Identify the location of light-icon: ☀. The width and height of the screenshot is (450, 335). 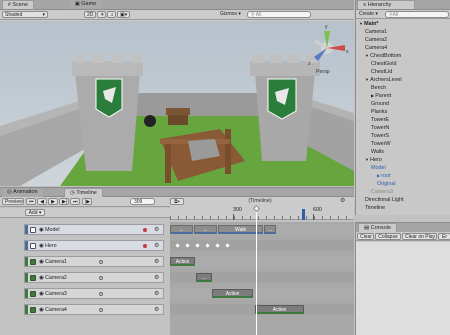
(101, 14).